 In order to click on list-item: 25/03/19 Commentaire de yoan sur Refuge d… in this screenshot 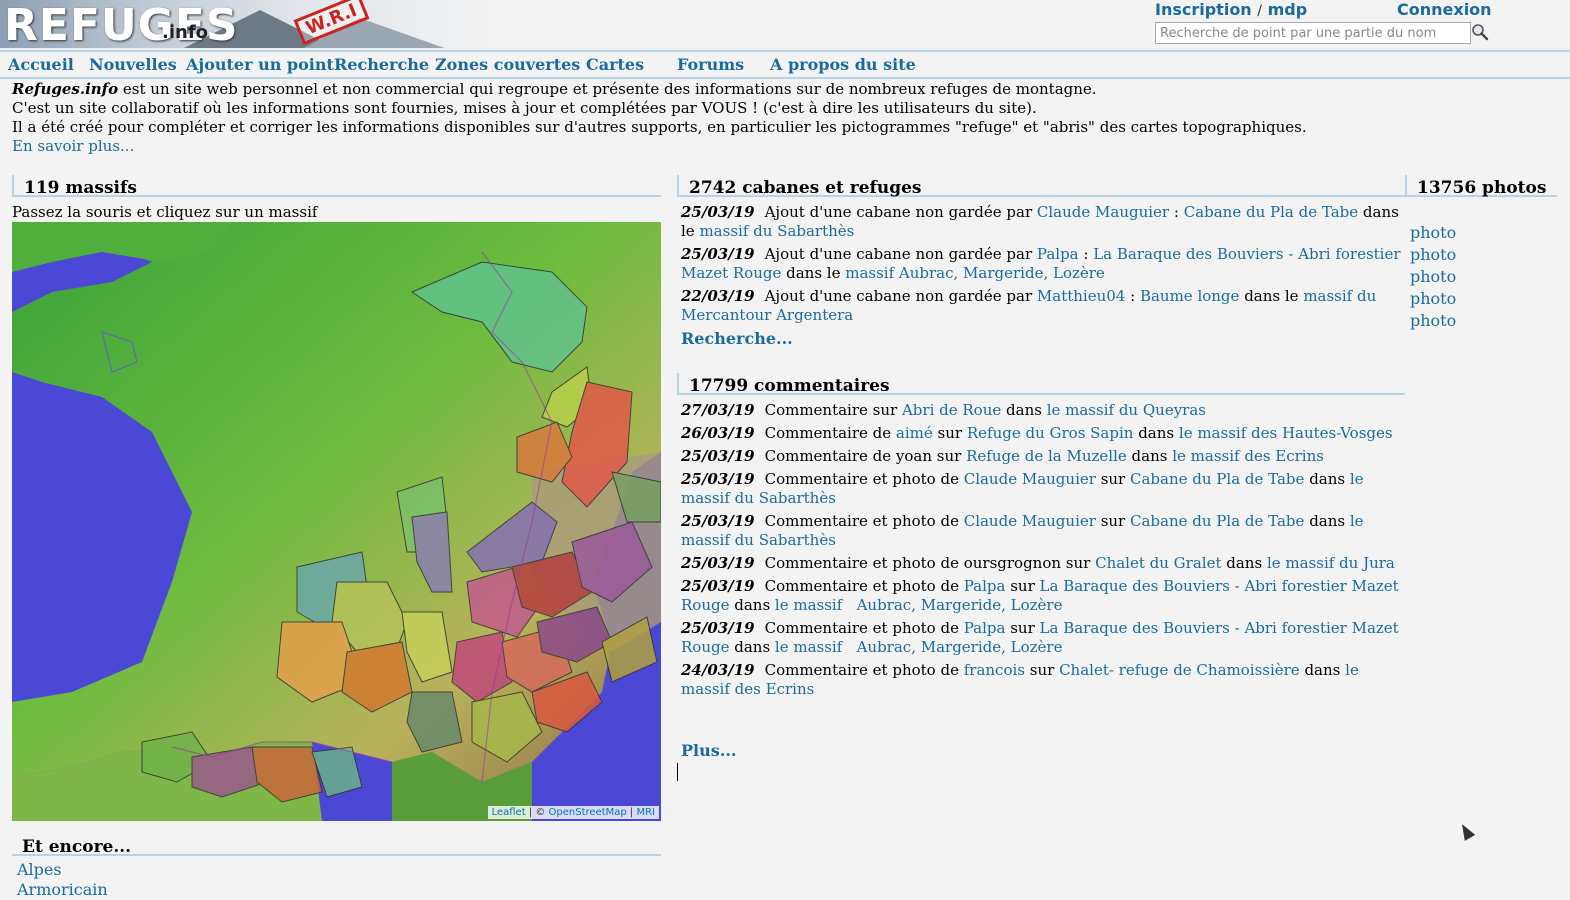, I will do `click(1042, 456)`.